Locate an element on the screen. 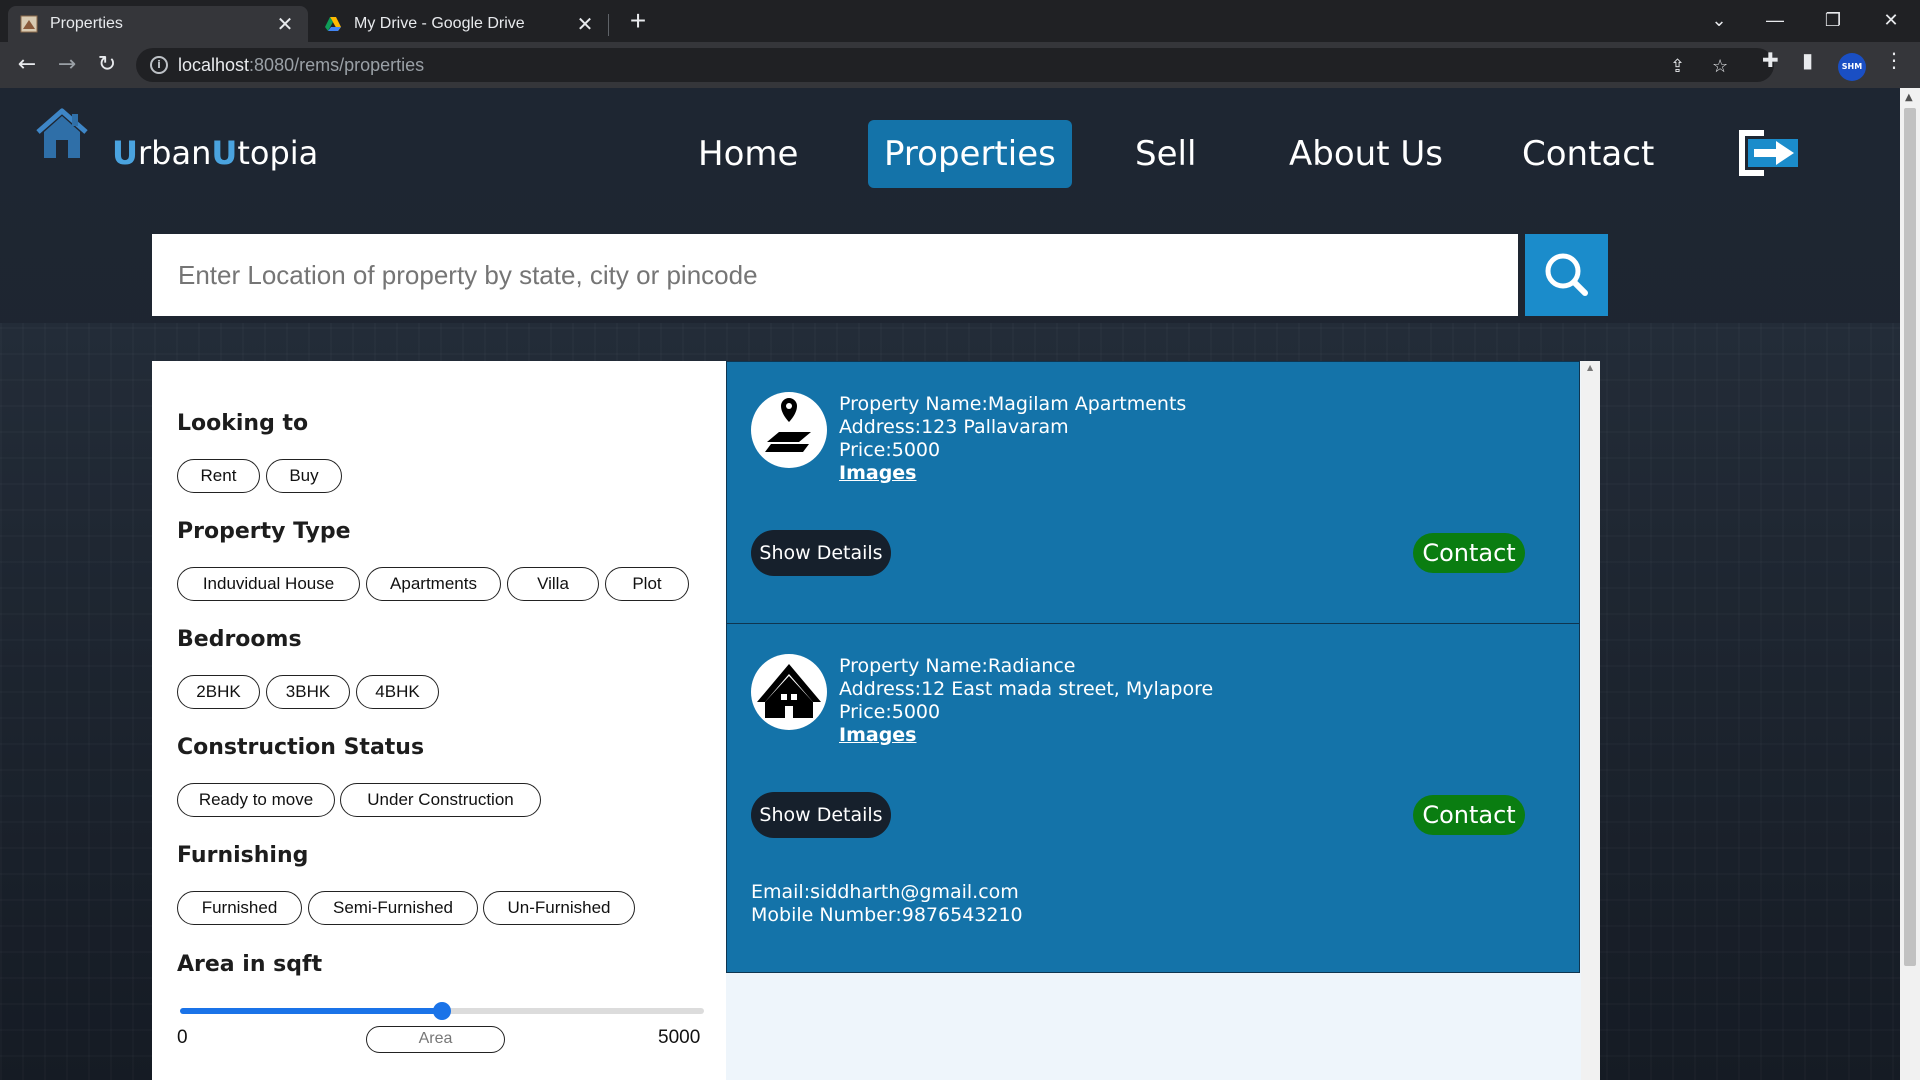  area-input: Area is located at coordinates (435, 1039).